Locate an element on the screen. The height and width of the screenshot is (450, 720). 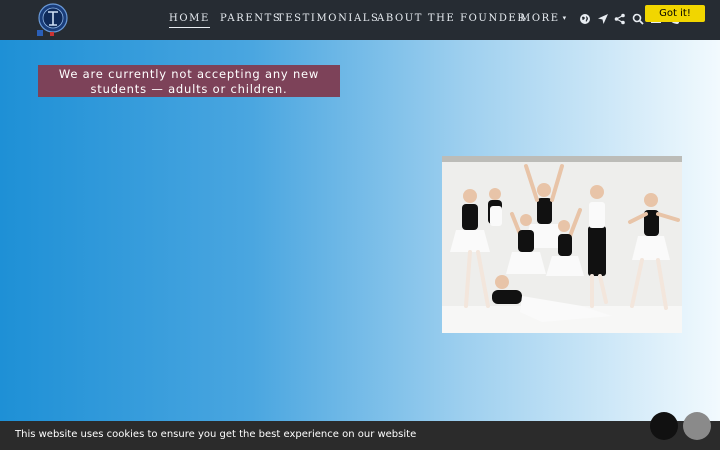
nav-more-label: More is located at coordinates (540, 18).